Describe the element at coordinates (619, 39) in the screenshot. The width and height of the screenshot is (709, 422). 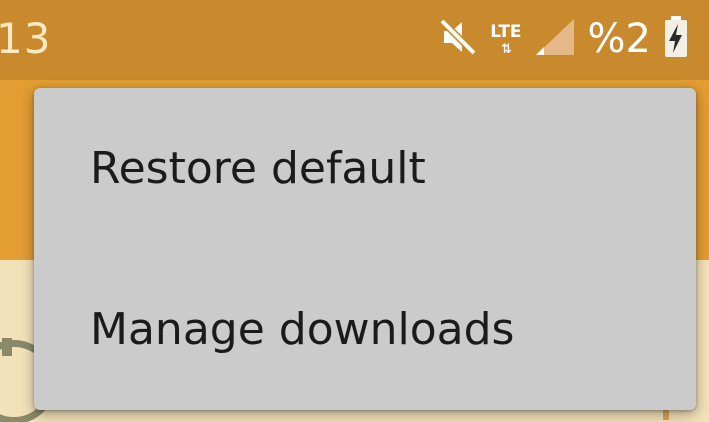
I see `battery-percentage: %2` at that location.